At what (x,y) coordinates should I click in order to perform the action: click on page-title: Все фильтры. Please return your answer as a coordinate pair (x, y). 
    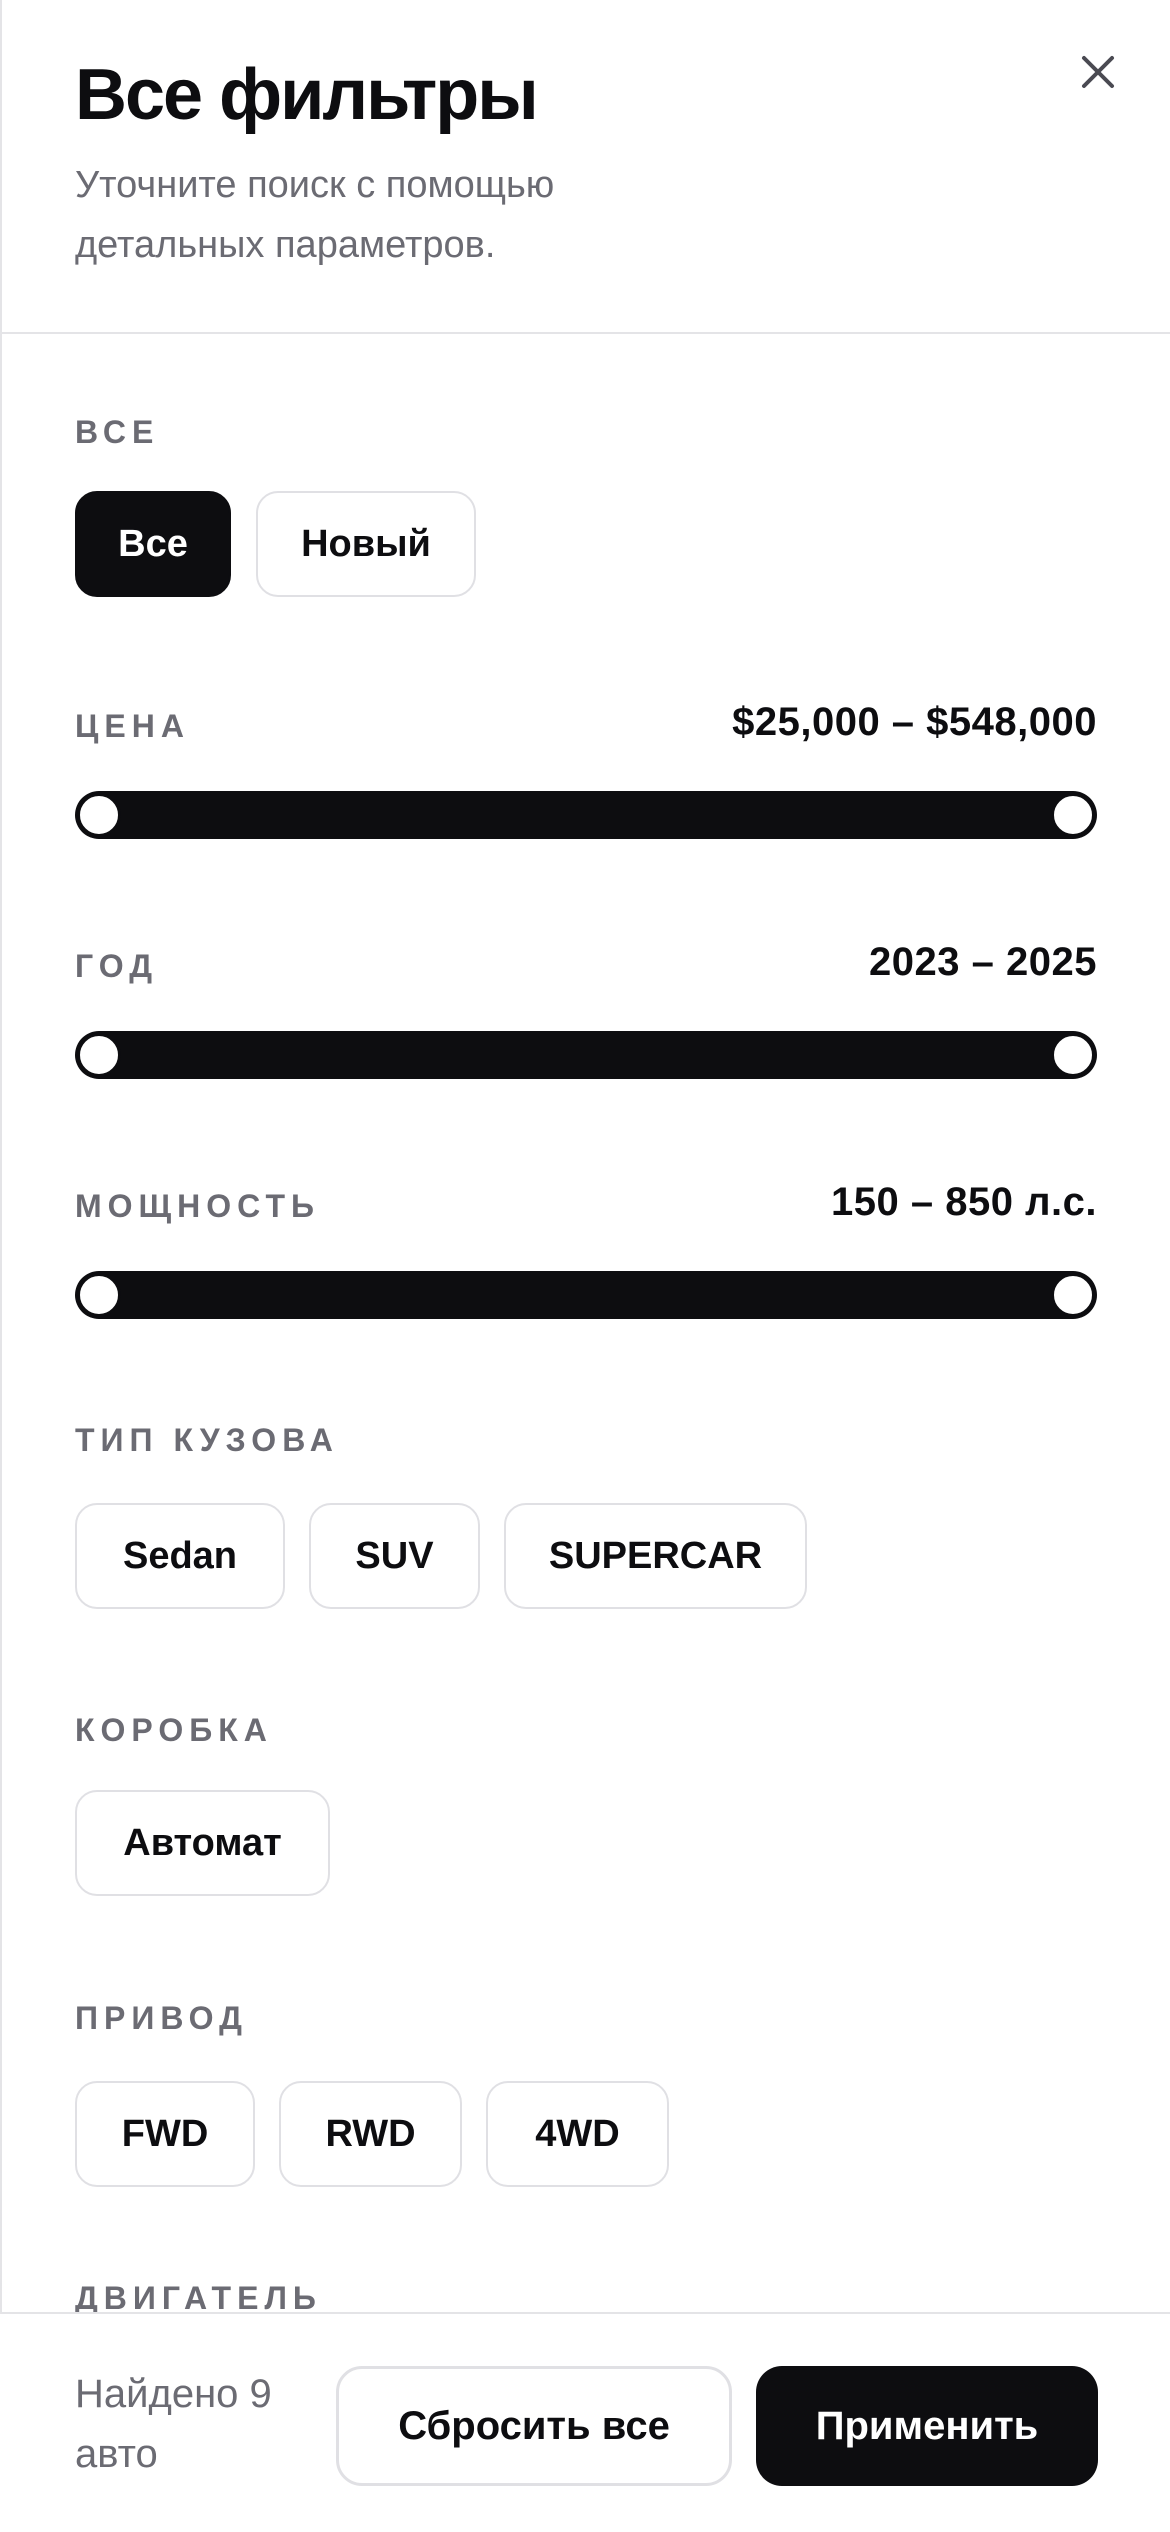
    Looking at the image, I should click on (307, 95).